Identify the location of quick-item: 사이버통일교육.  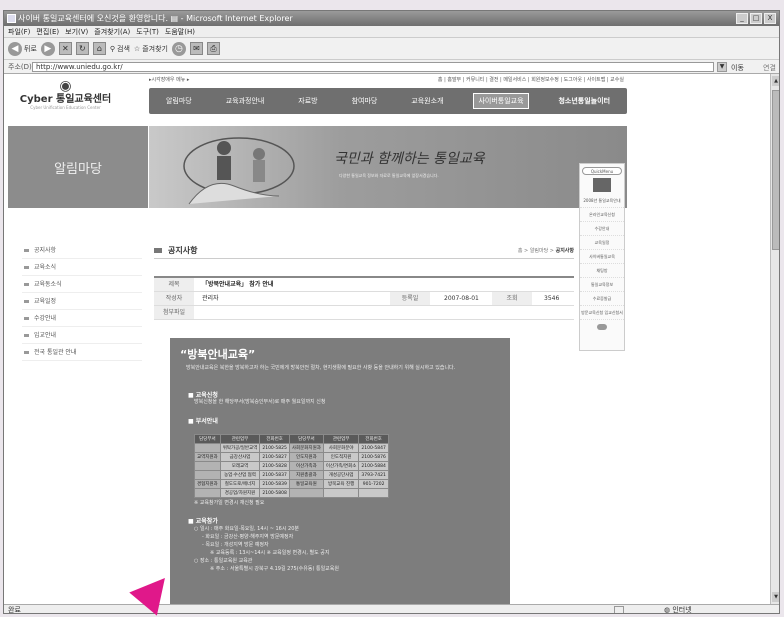
(602, 257).